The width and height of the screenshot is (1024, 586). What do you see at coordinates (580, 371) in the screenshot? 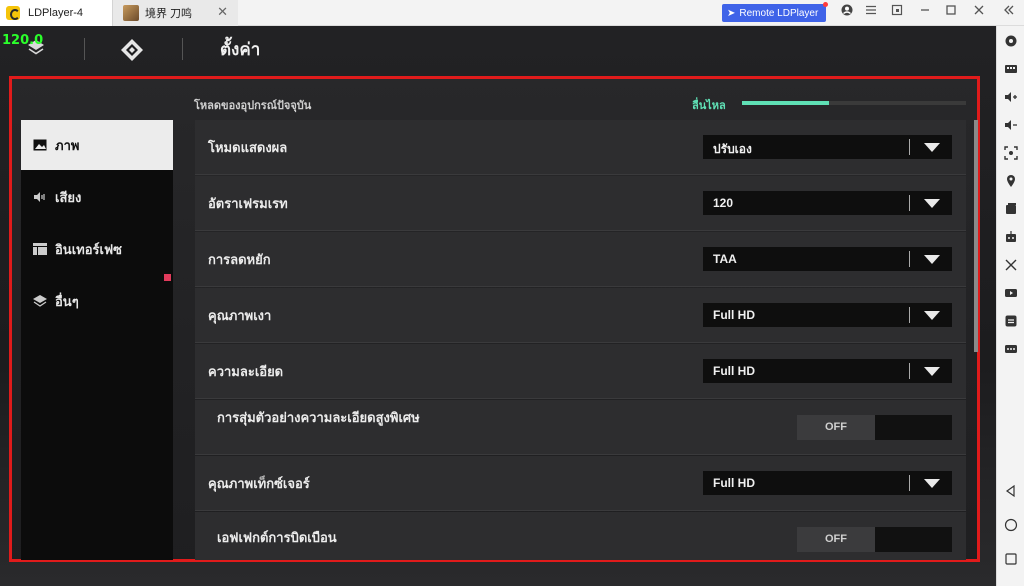
I see `setting-row-resolution: ความละเอียด Full HD` at bounding box center [580, 371].